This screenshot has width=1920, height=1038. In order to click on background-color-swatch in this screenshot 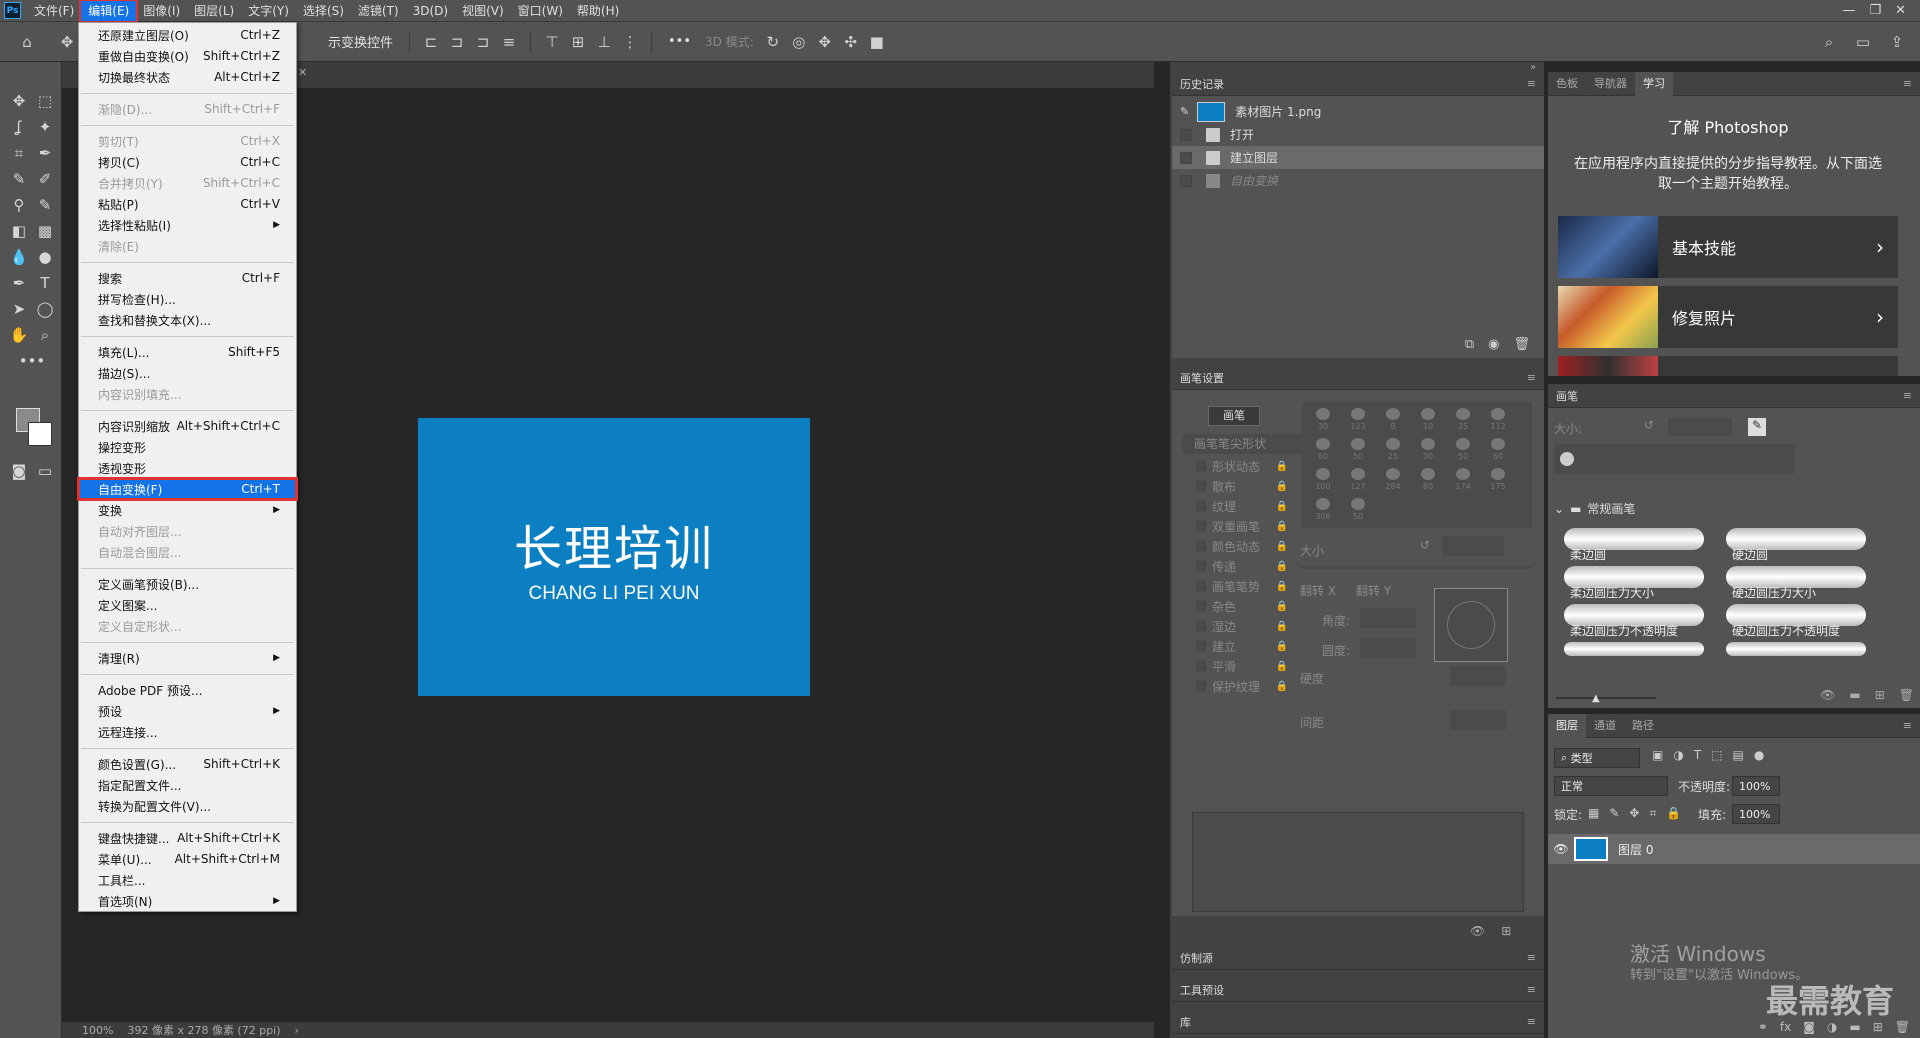, I will do `click(40, 434)`.